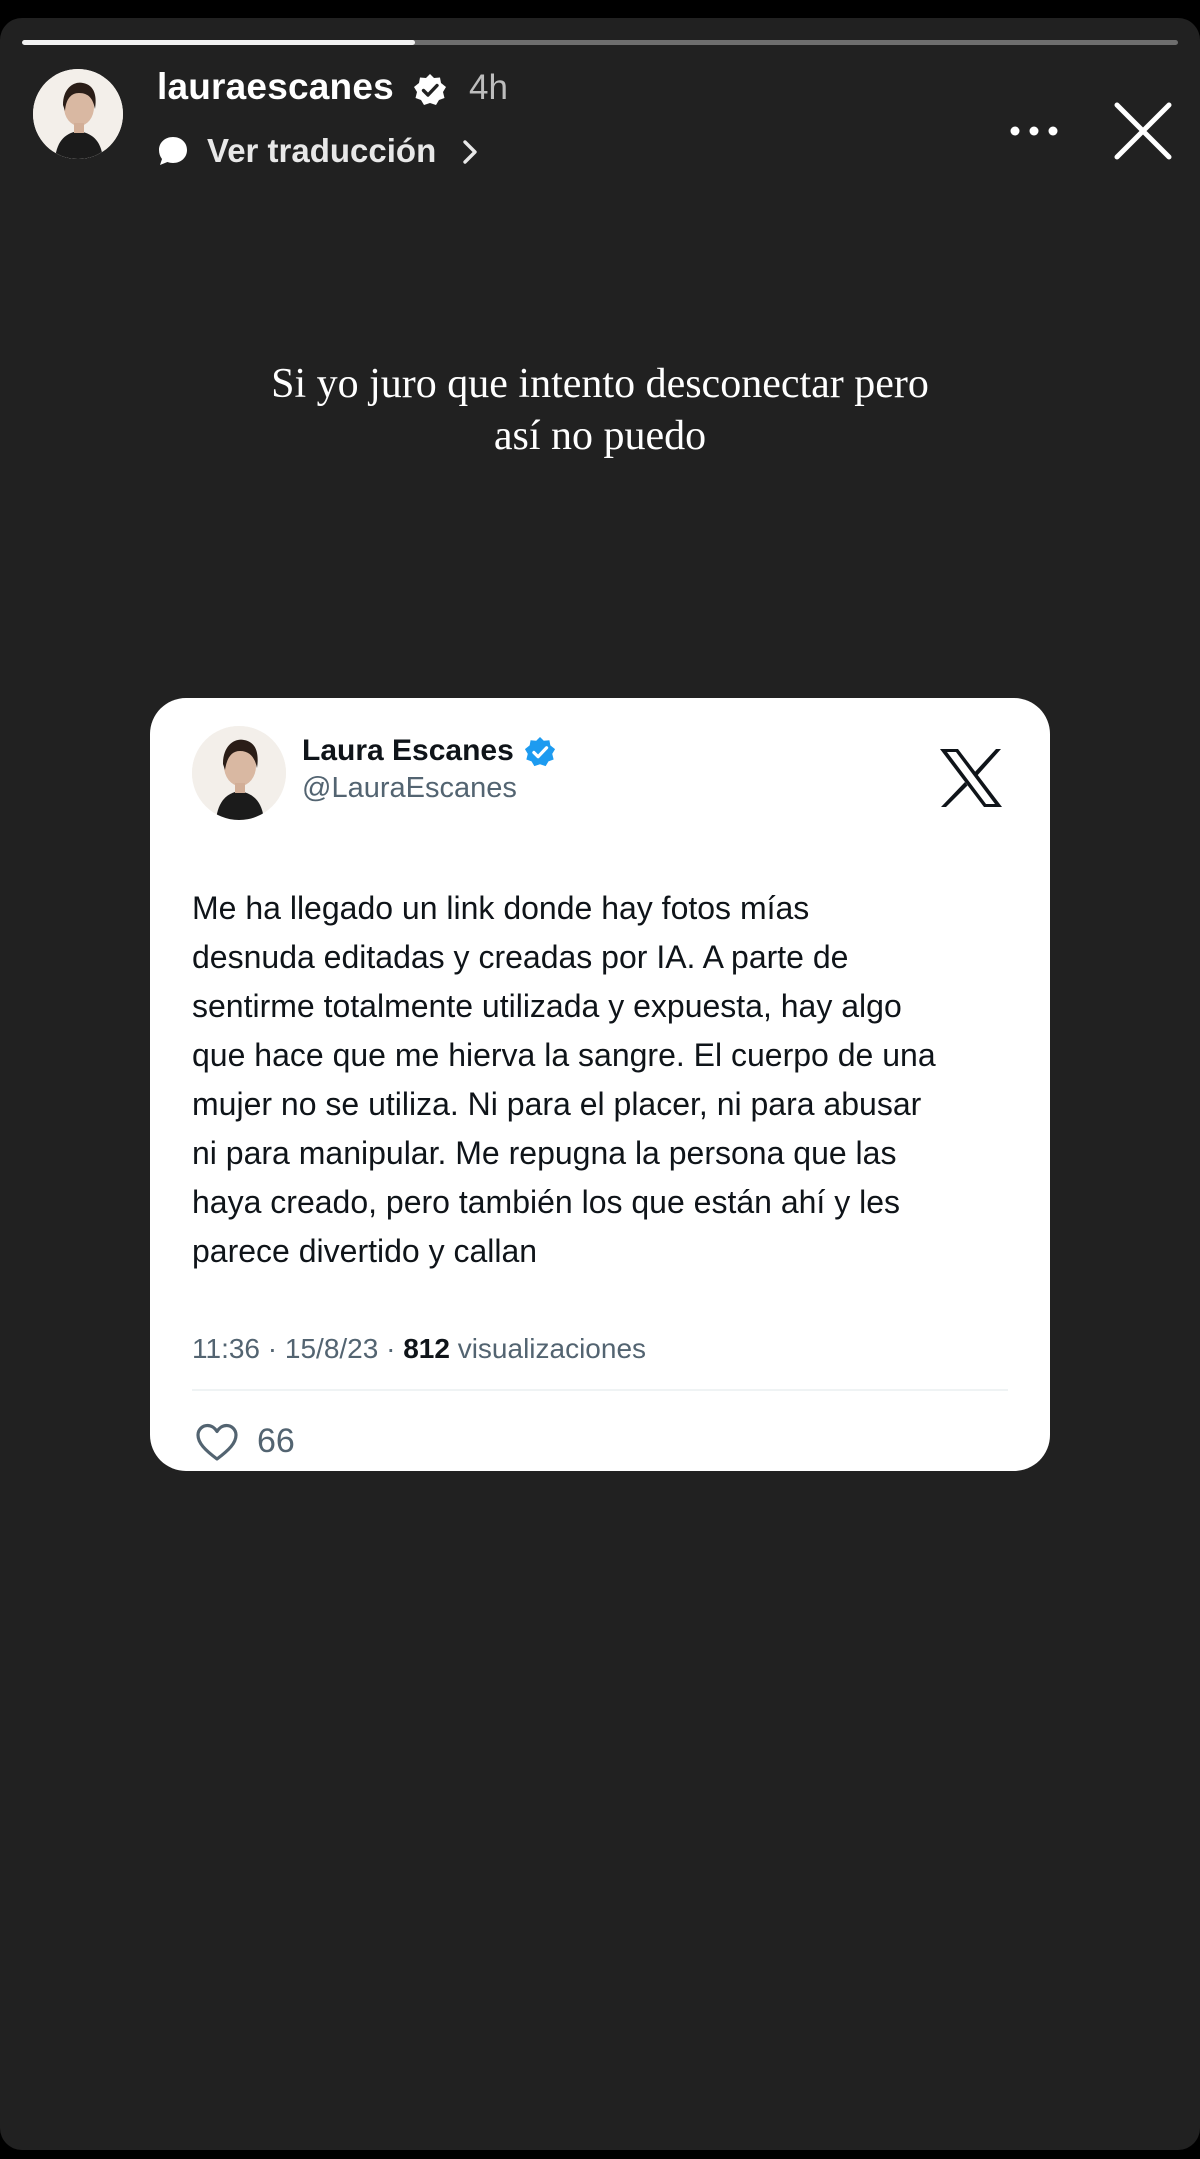 This screenshot has height=2159, width=1200. I want to click on tweet-meta: 11:36 · 15/8/23 · 812 visualizaciones, so click(419, 1348).